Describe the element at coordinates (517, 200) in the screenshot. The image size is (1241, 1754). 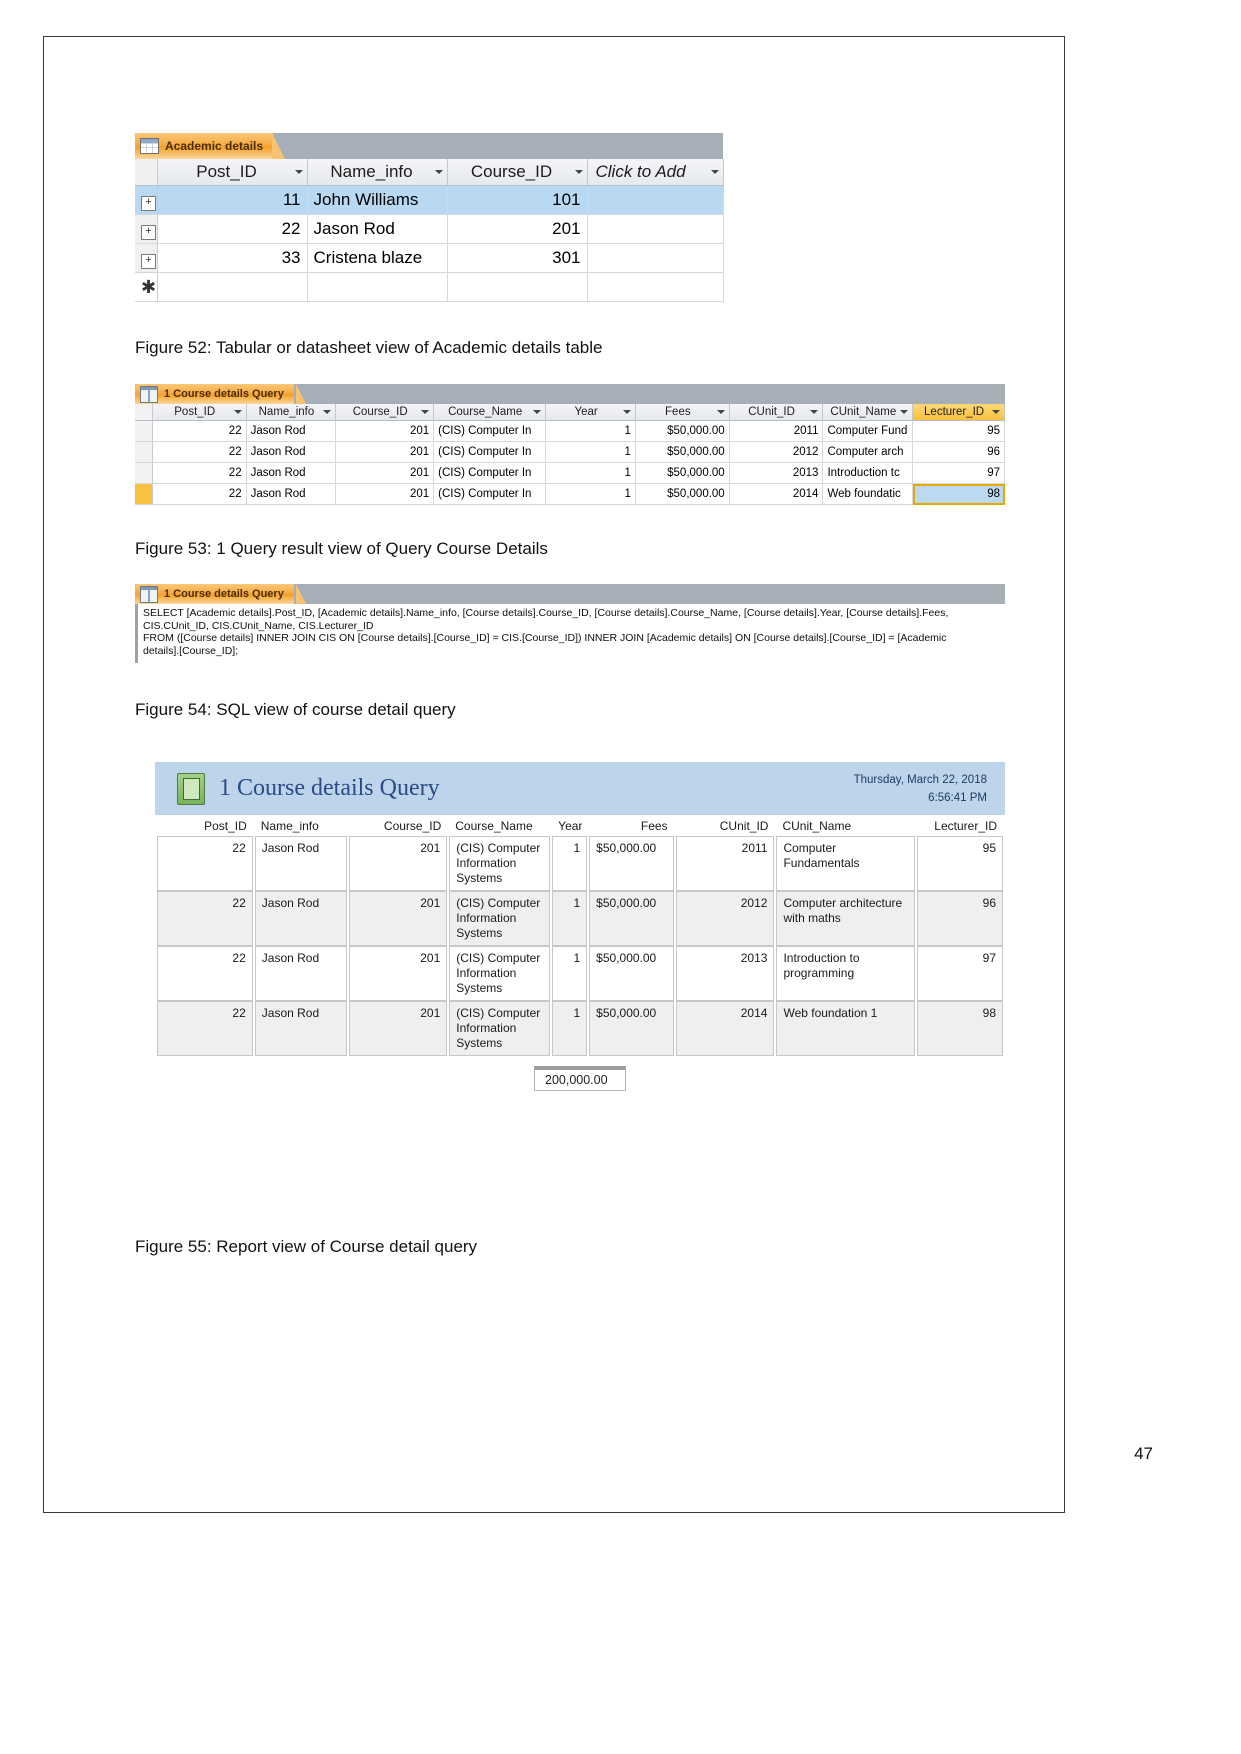
I see `fig52-cell-course-id: 101` at that location.